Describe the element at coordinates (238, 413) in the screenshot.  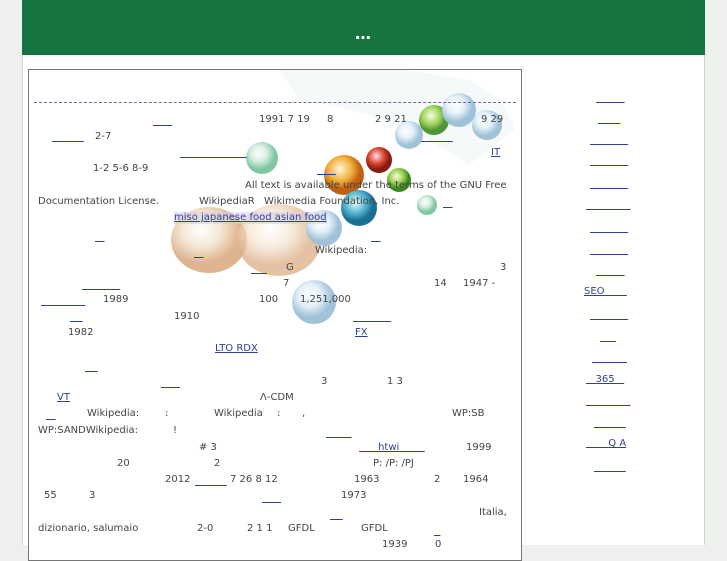
I see `content-text: Wikipedia` at that location.